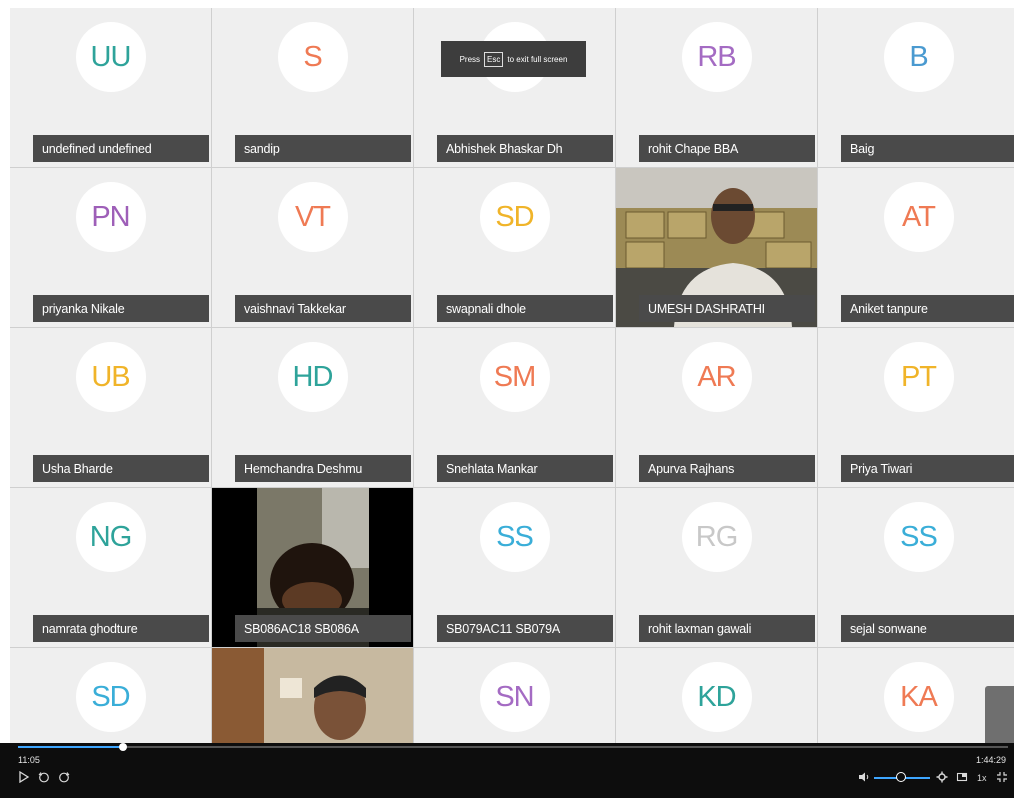  Describe the element at coordinates (323, 468) in the screenshot. I see `participant-name: Hemchandra Deshmu` at that location.